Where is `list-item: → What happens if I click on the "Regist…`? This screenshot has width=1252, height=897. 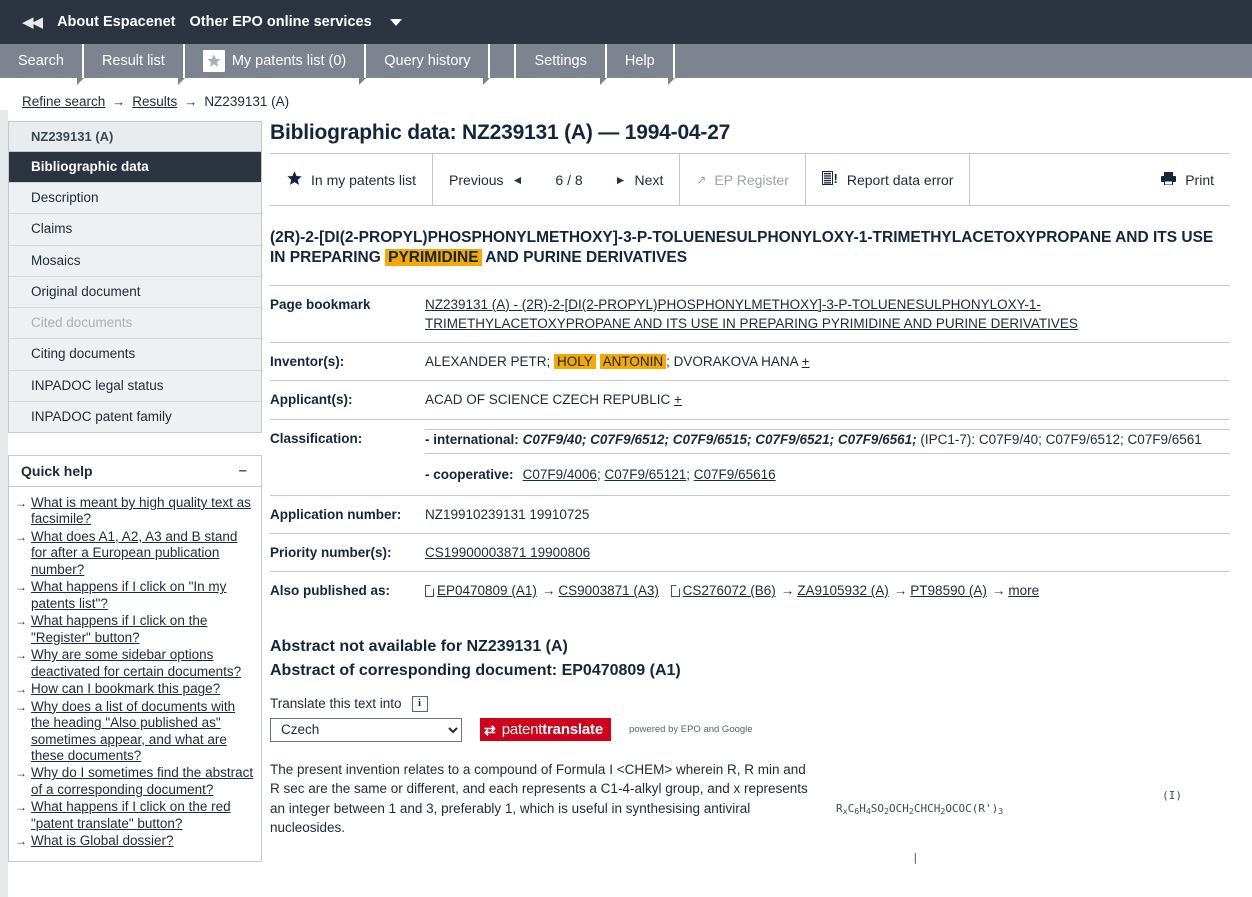
list-item: → What happens if I click on the "Regist… is located at coordinates (135, 629).